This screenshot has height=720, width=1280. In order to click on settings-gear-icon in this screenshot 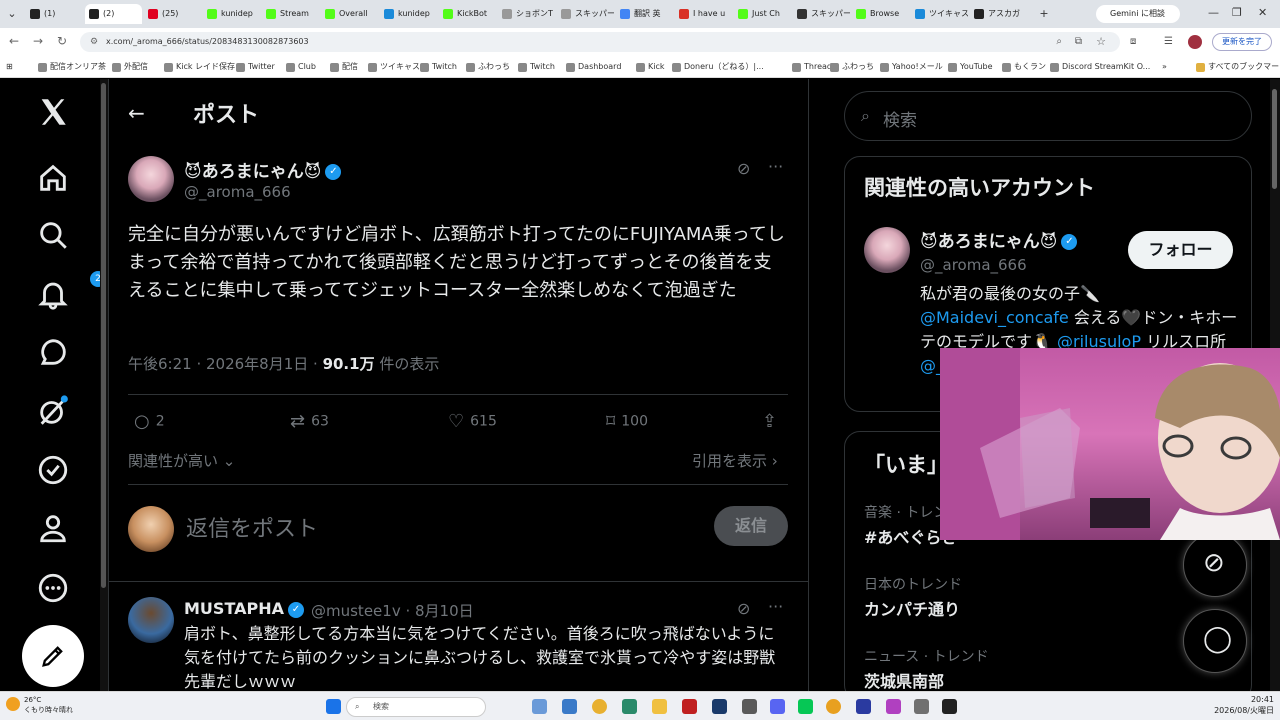, I will do `click(921, 706)`.